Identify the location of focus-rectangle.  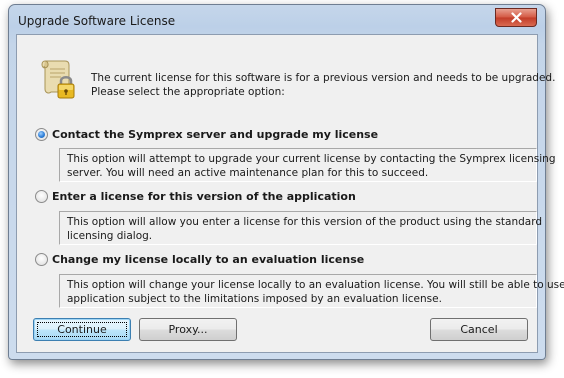
(82, 329).